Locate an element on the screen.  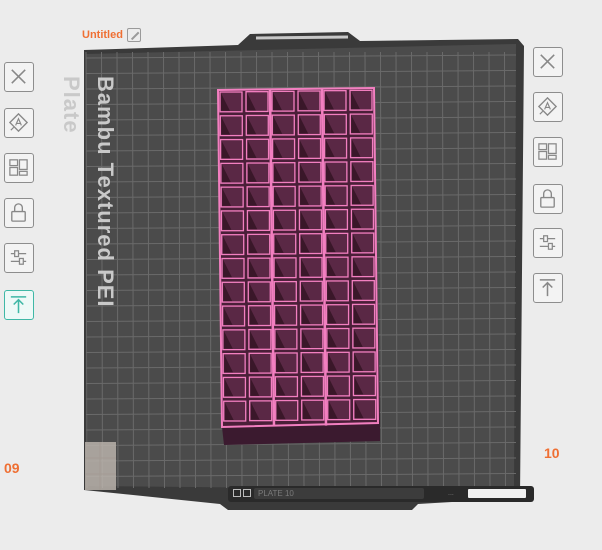
arrange-button is located at coordinates (19, 168).